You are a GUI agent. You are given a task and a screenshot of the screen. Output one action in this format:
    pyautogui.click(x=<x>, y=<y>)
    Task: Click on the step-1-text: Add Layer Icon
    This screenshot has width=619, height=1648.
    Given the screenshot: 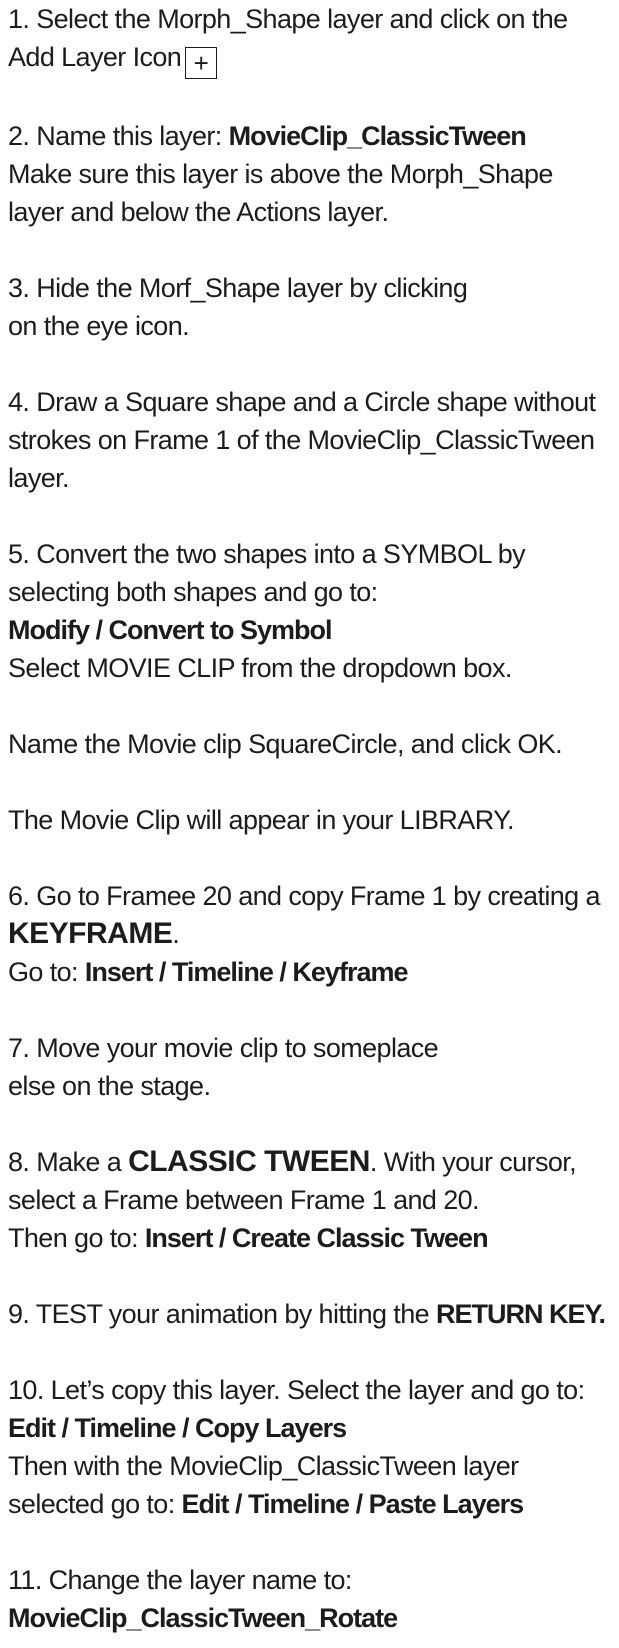 What is the action you would take?
    pyautogui.click(x=95, y=57)
    